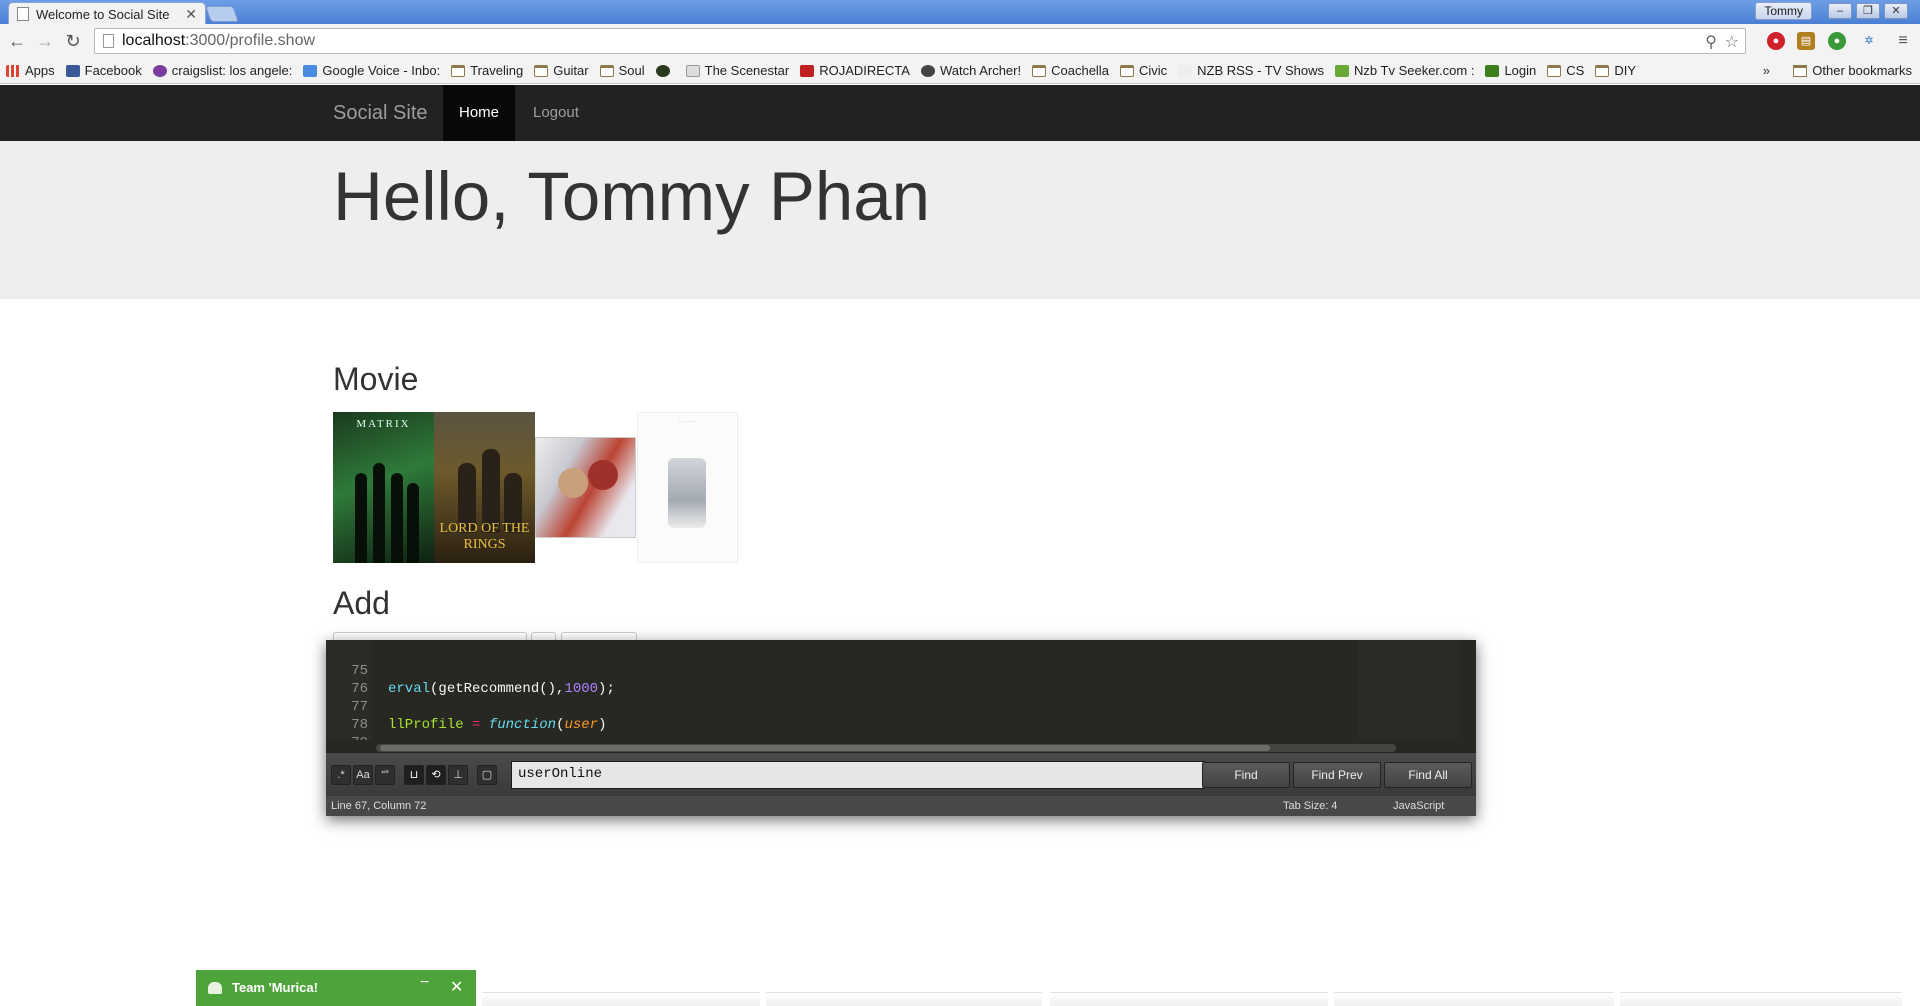 The height and width of the screenshot is (1006, 1920). Describe the element at coordinates (1565, 70) in the screenshot. I see `bookmark-folder-cs: CS` at that location.